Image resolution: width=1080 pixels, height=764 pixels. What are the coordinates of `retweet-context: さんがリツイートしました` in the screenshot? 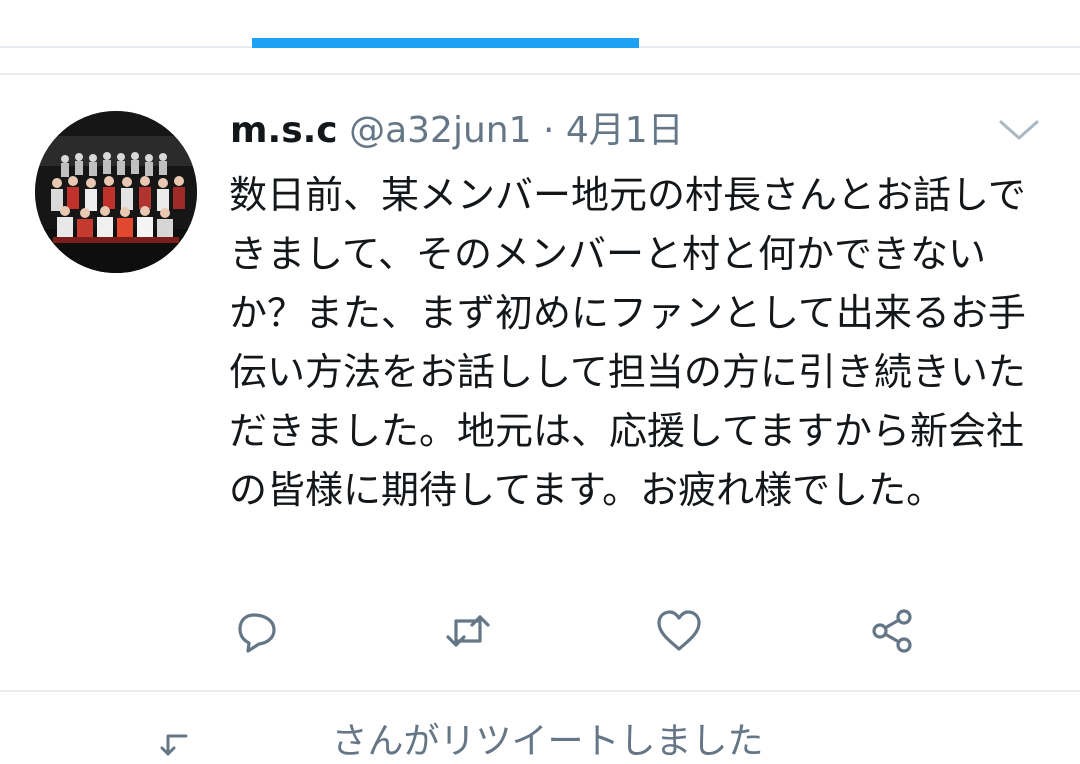 It's located at (461, 737).